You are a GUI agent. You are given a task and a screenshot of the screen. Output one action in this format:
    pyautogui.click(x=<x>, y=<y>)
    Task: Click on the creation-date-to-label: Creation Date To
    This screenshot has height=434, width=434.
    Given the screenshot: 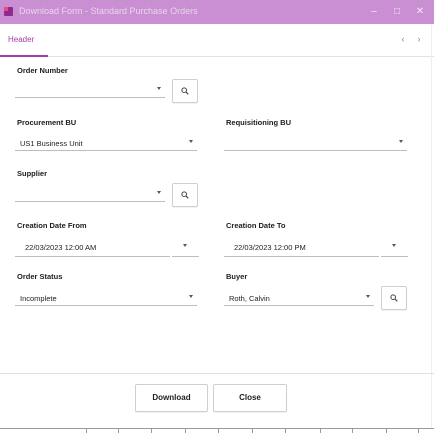 What is the action you would take?
    pyautogui.click(x=256, y=225)
    